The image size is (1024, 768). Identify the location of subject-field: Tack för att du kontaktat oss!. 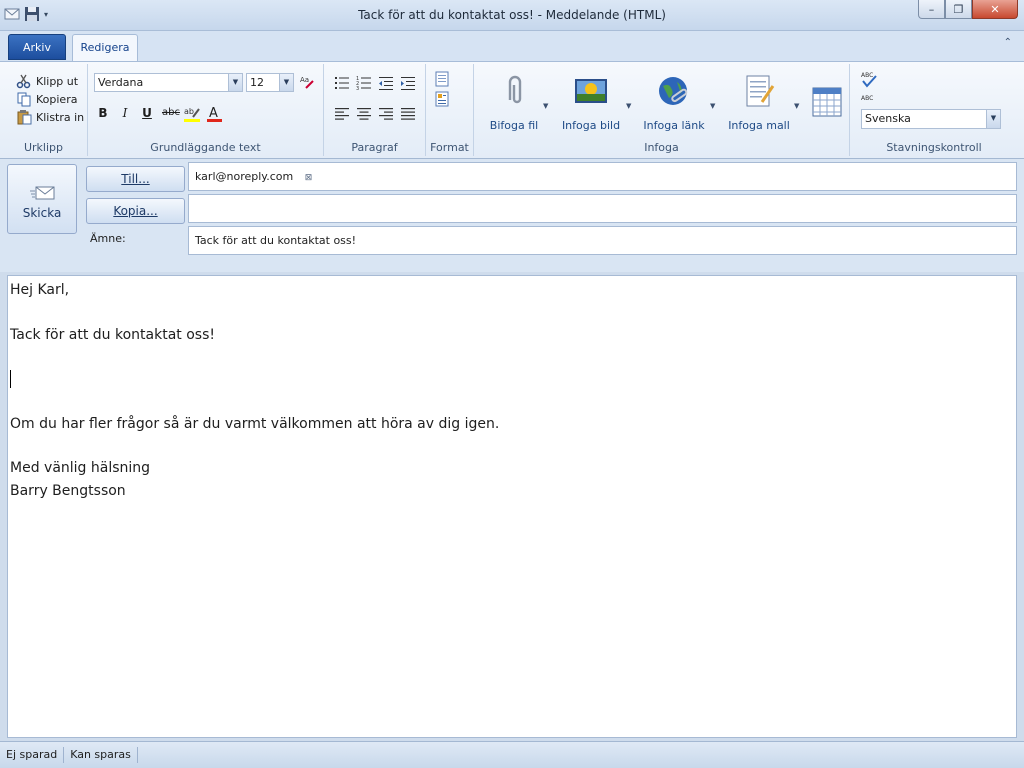
(602, 240).